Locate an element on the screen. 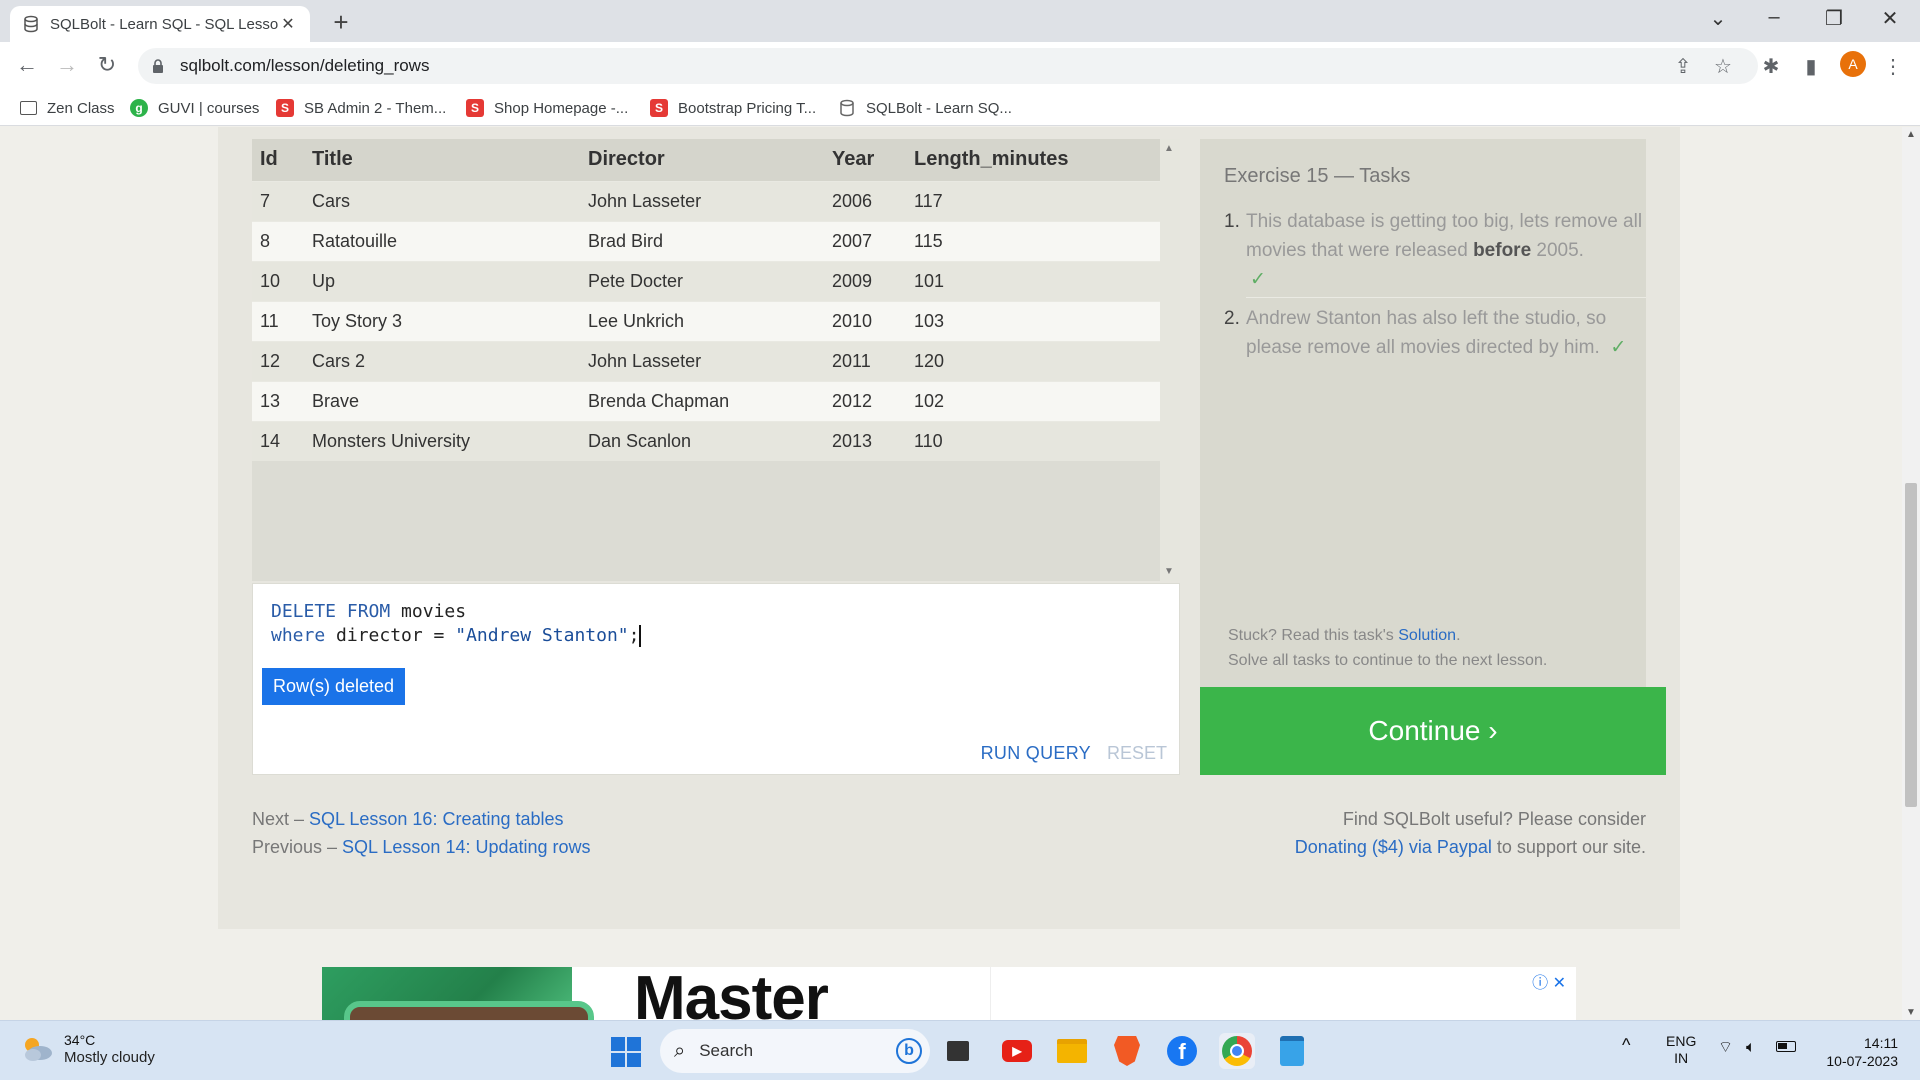 The width and height of the screenshot is (1920, 1080). support-text: Find SQLBolt useful? Please consider is located at coordinates (1494, 819).